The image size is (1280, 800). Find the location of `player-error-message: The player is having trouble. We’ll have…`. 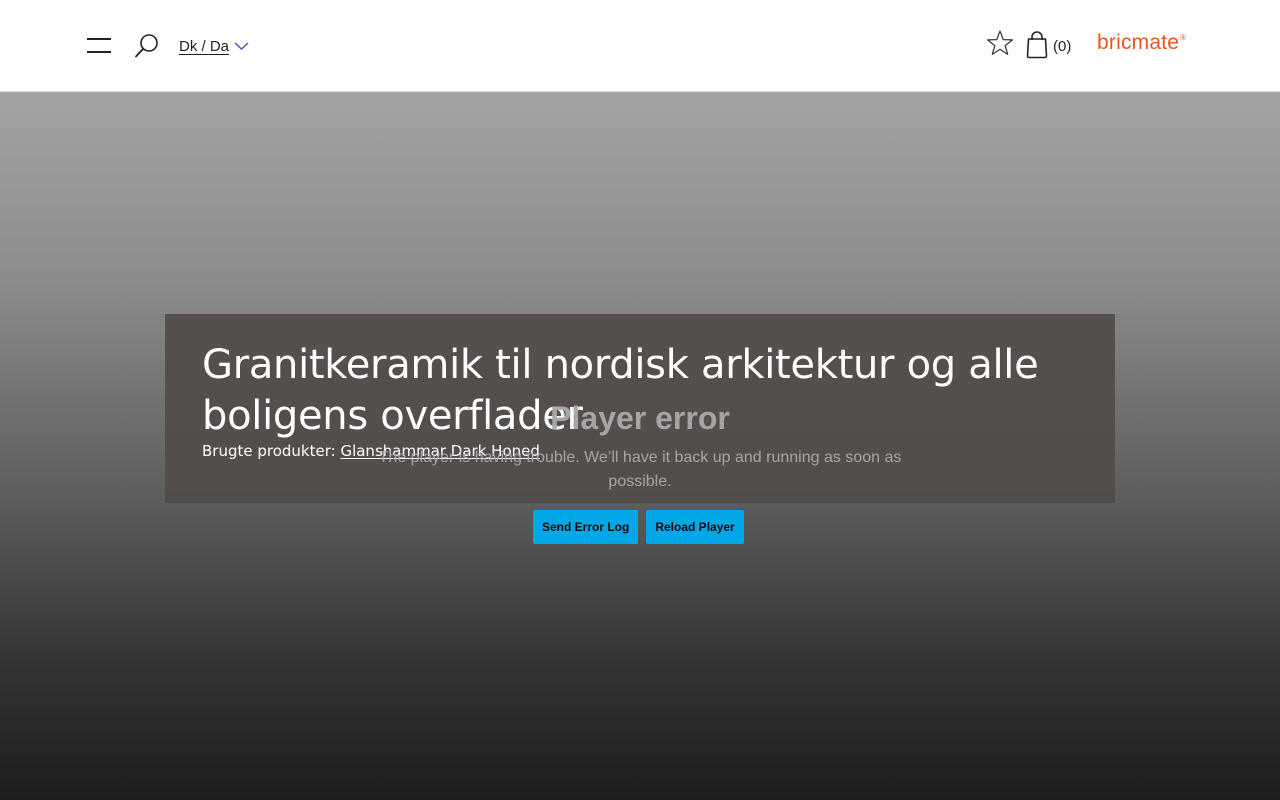

player-error-message: The player is having trouble. We’ll have… is located at coordinates (640, 469).